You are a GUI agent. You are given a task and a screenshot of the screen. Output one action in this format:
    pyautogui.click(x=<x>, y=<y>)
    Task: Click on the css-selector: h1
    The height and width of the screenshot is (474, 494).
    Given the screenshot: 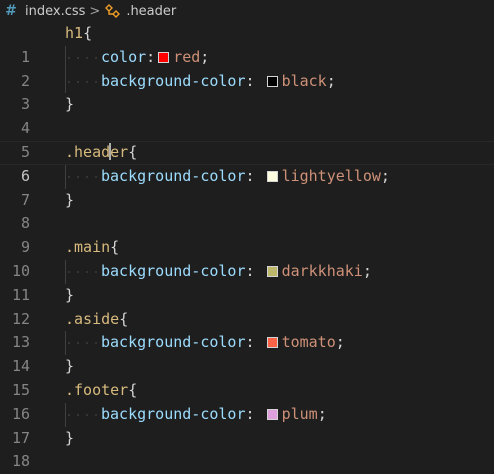 What is the action you would take?
    pyautogui.click(x=74, y=33)
    